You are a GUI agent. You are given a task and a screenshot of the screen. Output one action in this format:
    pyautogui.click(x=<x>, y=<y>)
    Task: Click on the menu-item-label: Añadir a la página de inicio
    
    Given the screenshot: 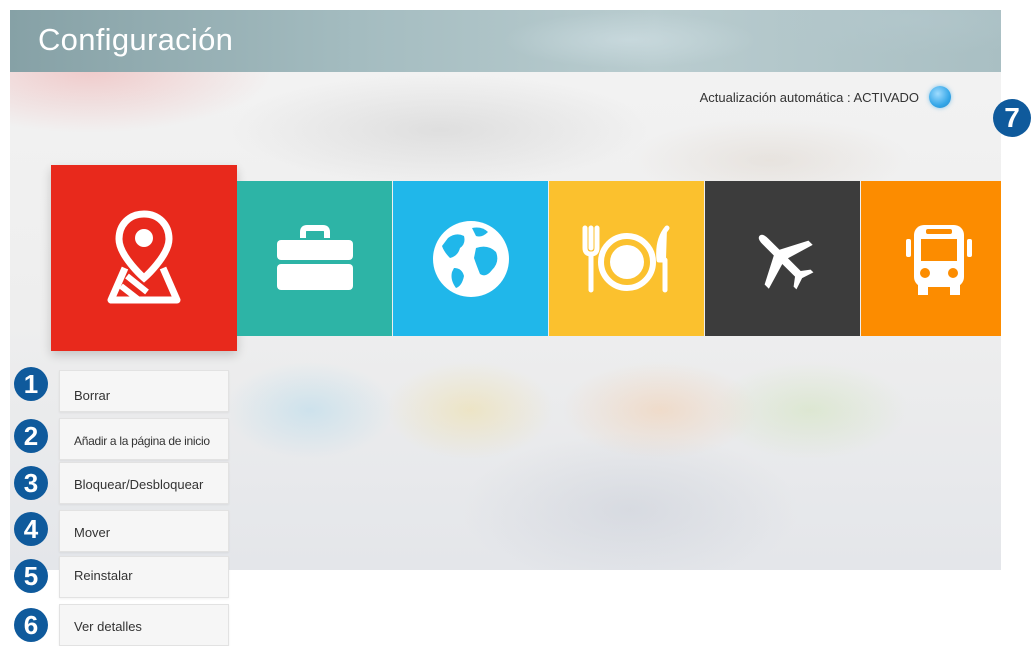 What is the action you would take?
    pyautogui.click(x=142, y=441)
    